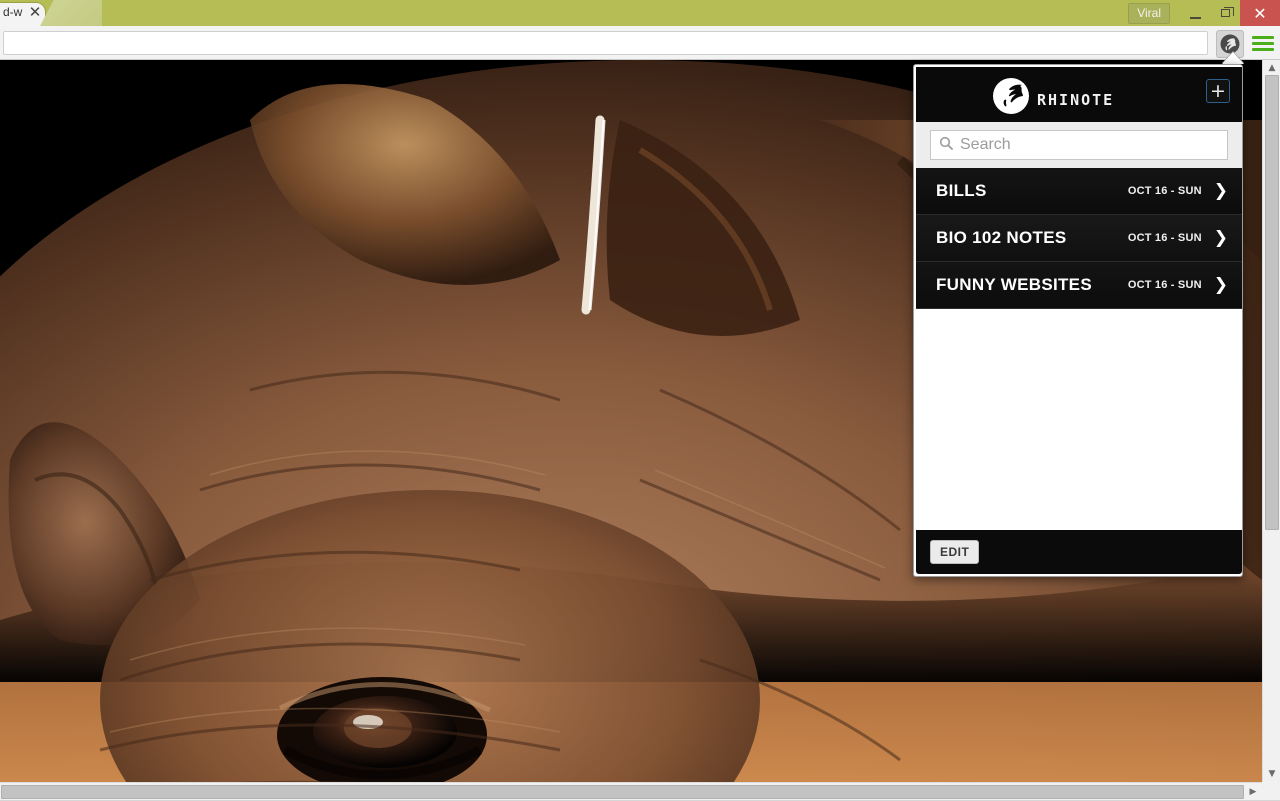 This screenshot has height=801, width=1280. I want to click on window-controls: Viral ✕, so click(1204, 13).